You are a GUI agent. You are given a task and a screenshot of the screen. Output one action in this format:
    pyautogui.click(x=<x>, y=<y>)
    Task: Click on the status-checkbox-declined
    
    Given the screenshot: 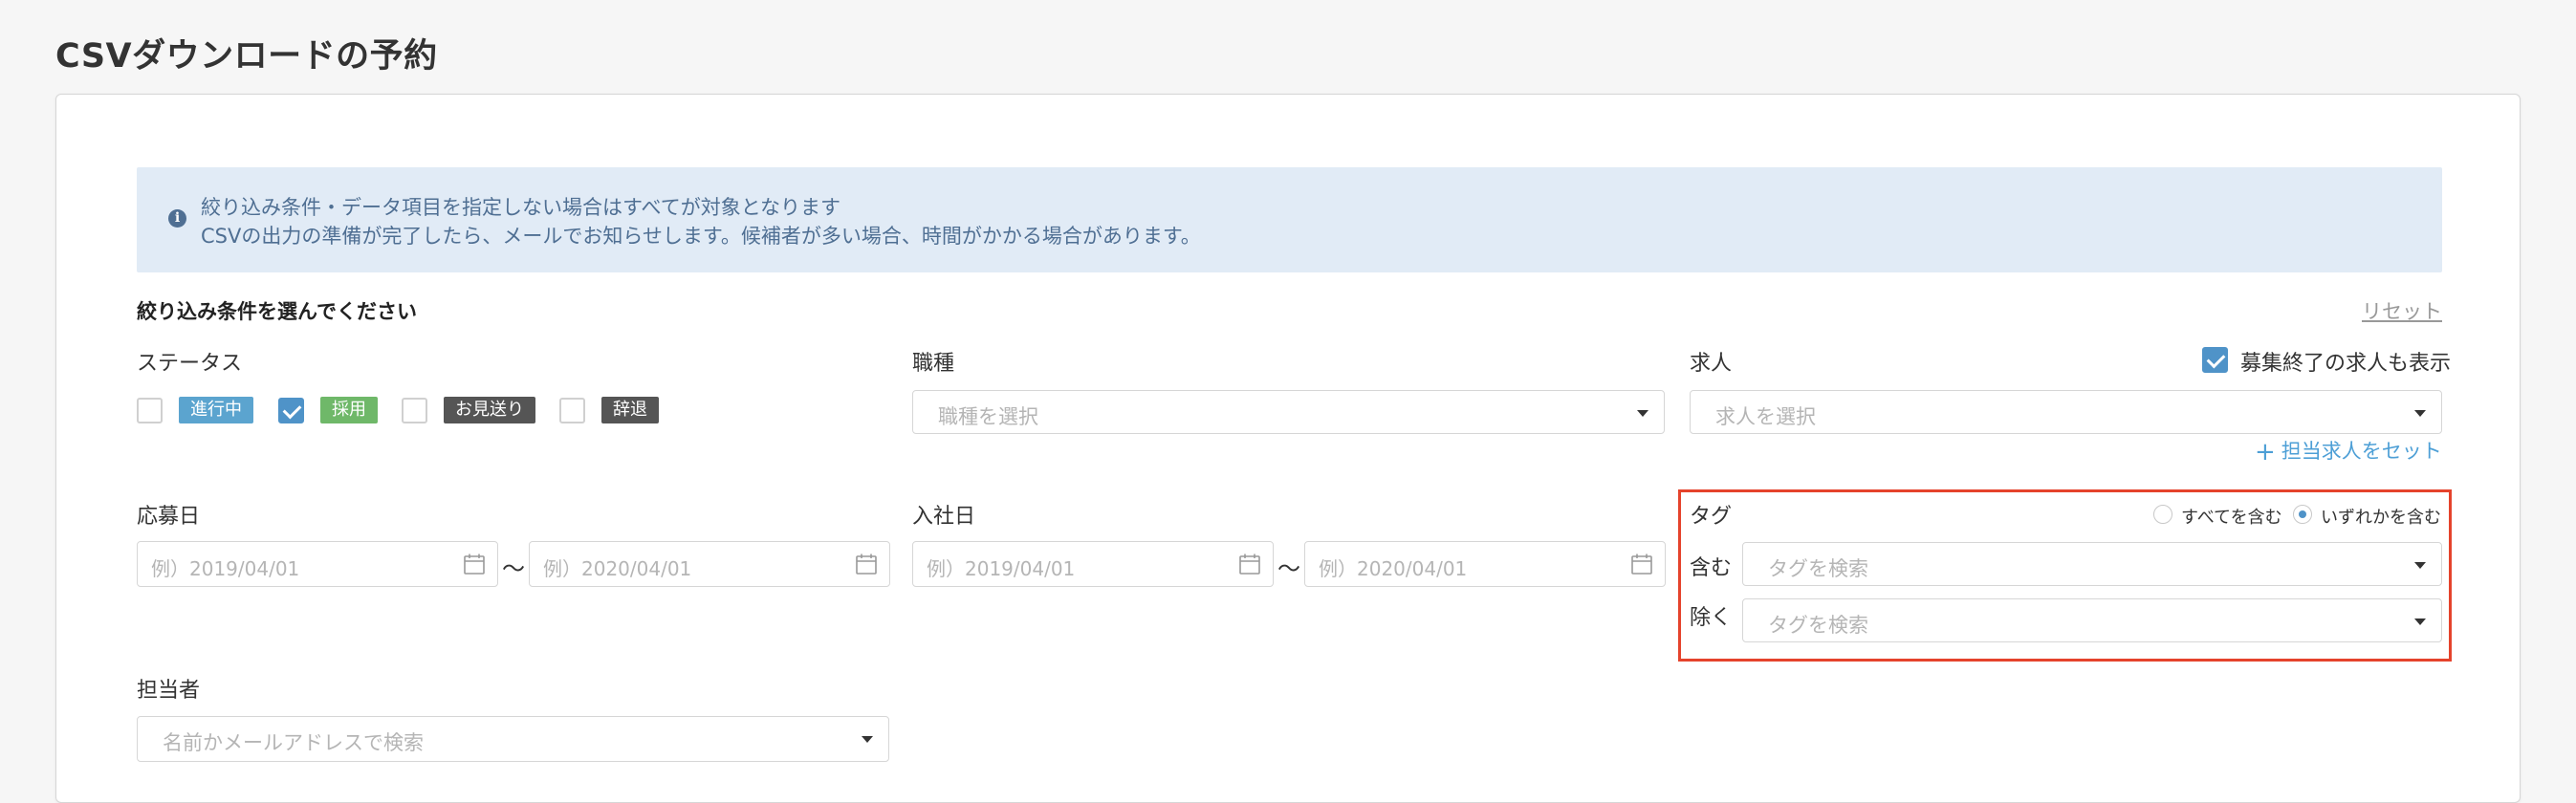 What is the action you would take?
    pyautogui.click(x=572, y=410)
    